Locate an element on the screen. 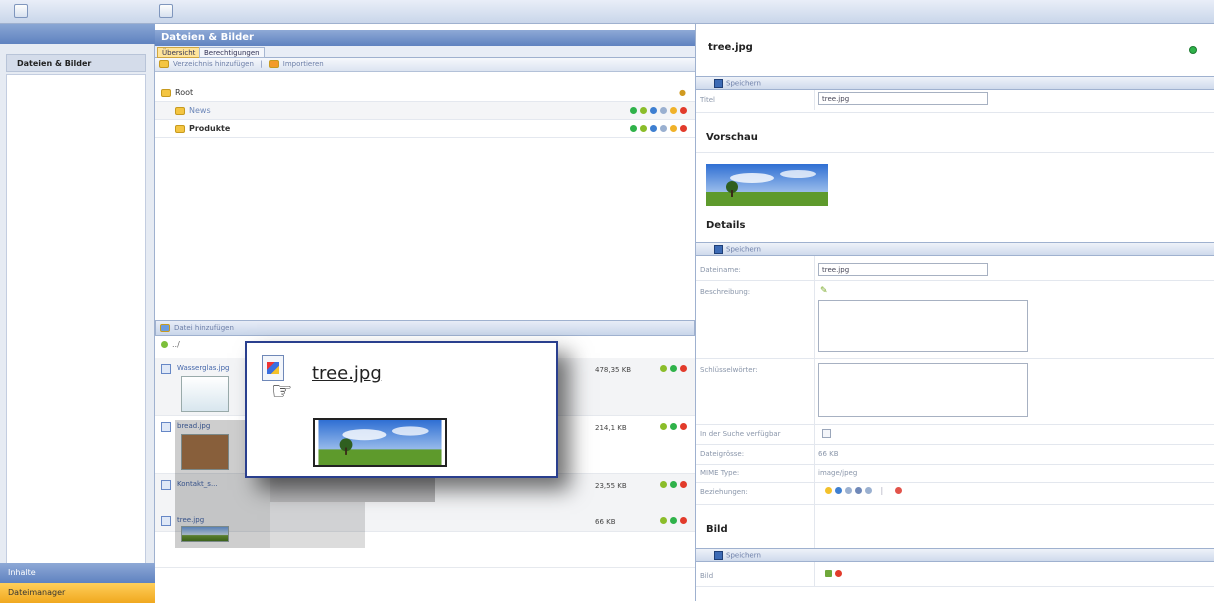  file-size: 66 KB is located at coordinates (605, 522).